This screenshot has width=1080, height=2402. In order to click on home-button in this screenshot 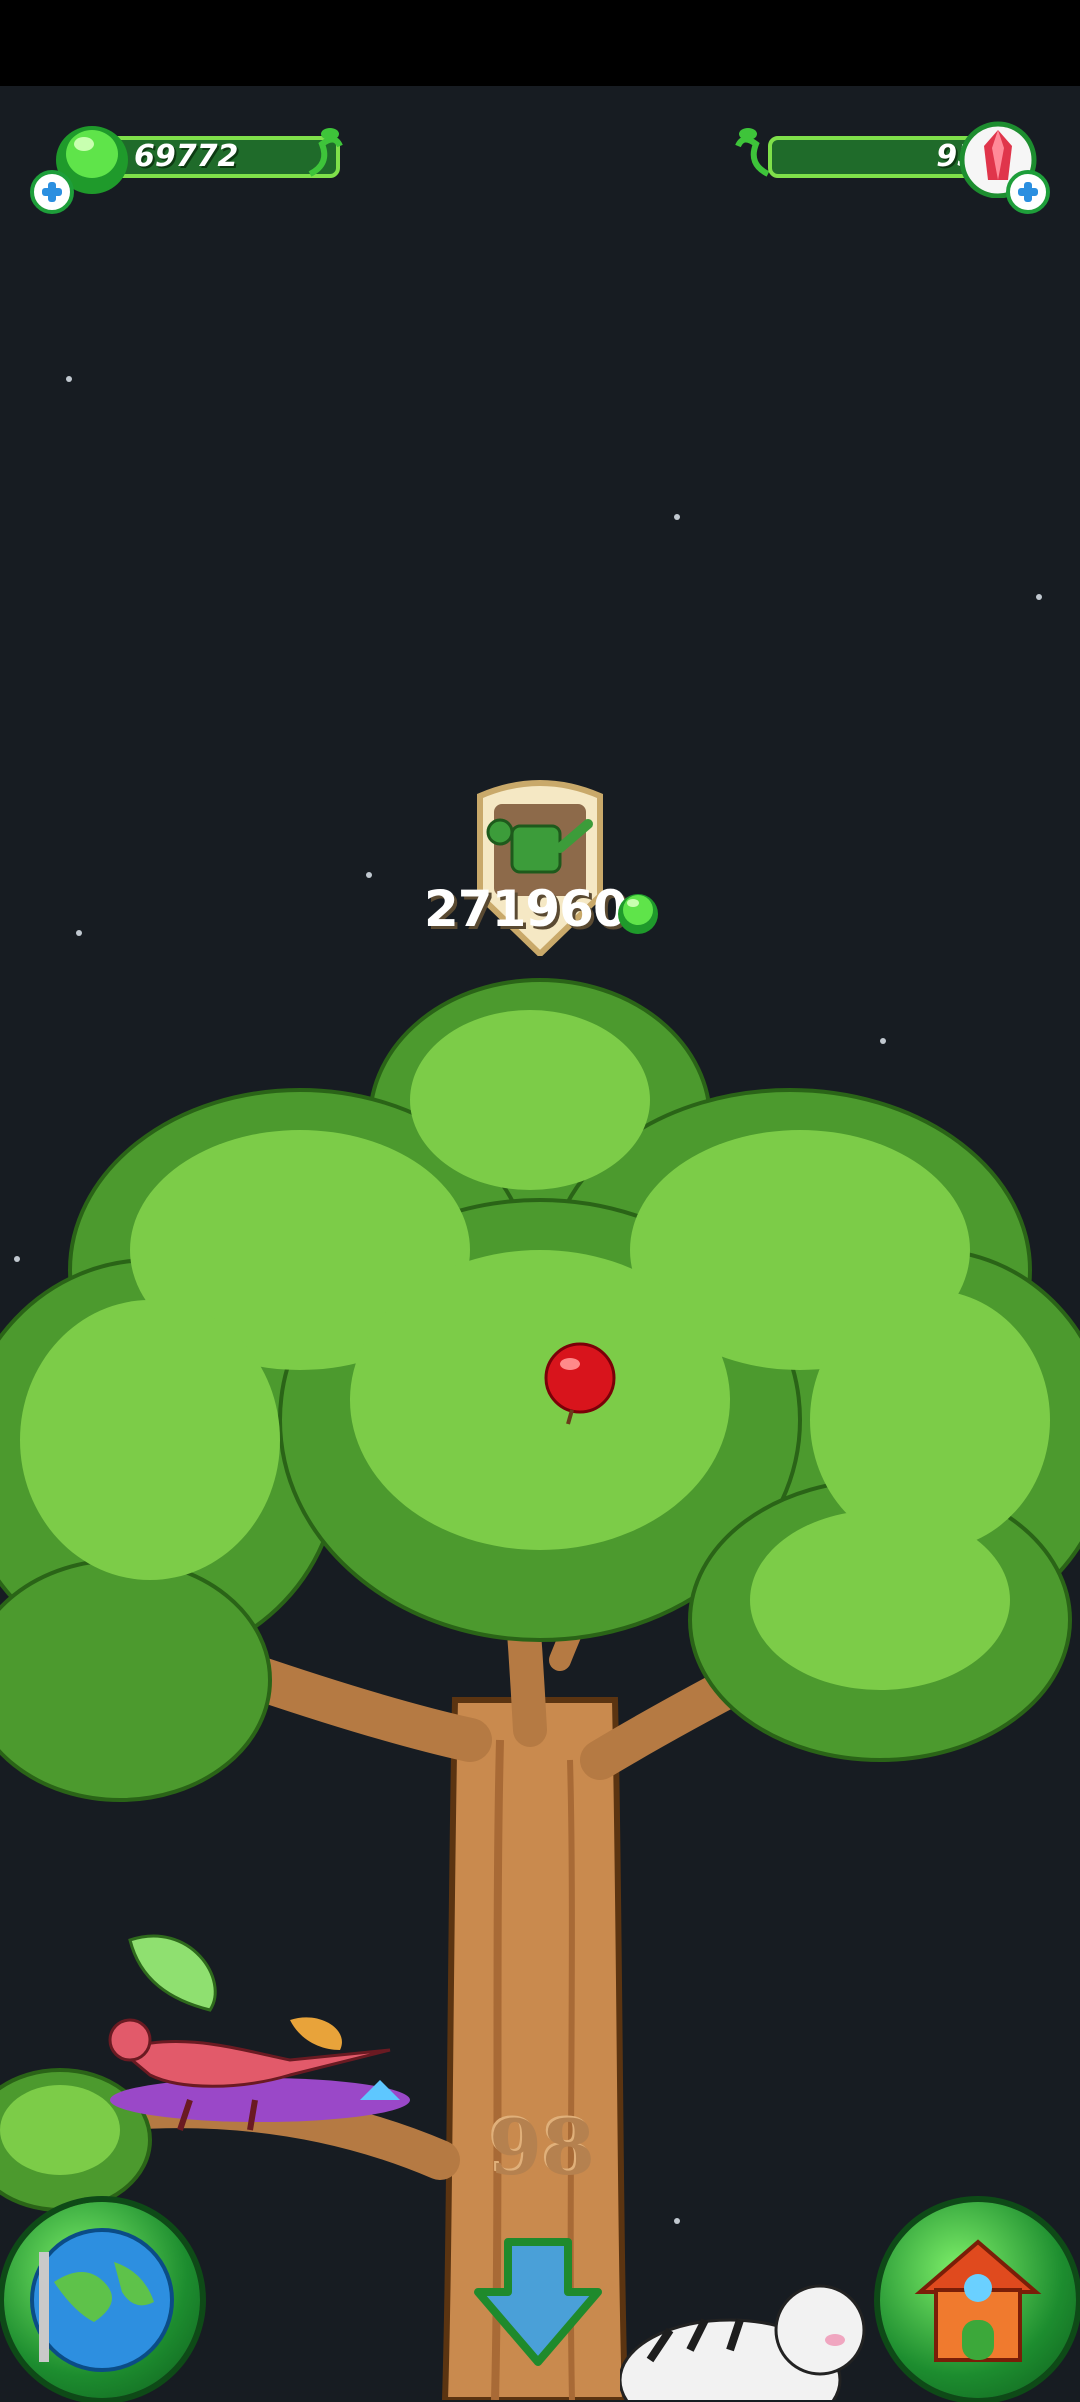, I will do `click(978, 2300)`.